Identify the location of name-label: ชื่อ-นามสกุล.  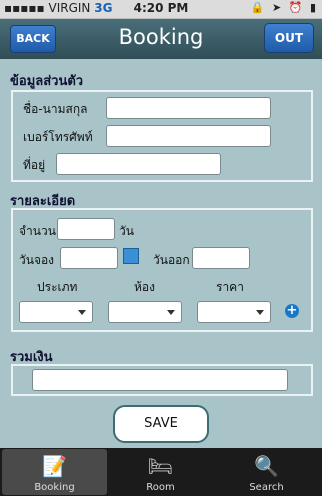
(55, 109).